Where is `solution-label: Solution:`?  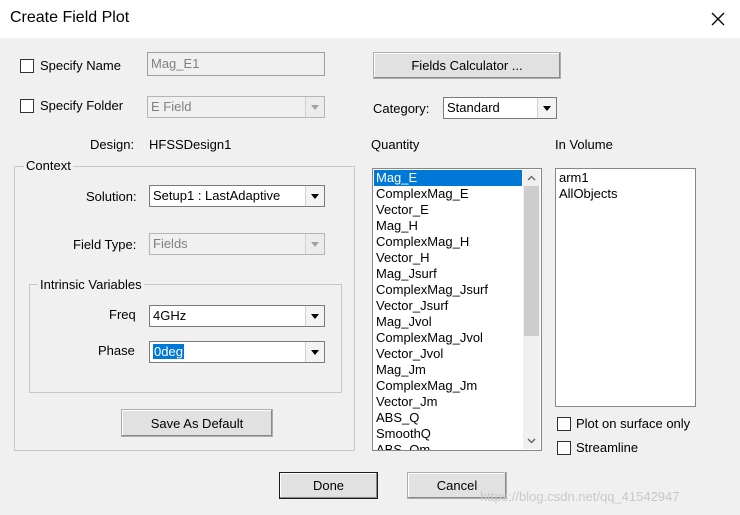
solution-label: Solution: is located at coordinates (111, 196).